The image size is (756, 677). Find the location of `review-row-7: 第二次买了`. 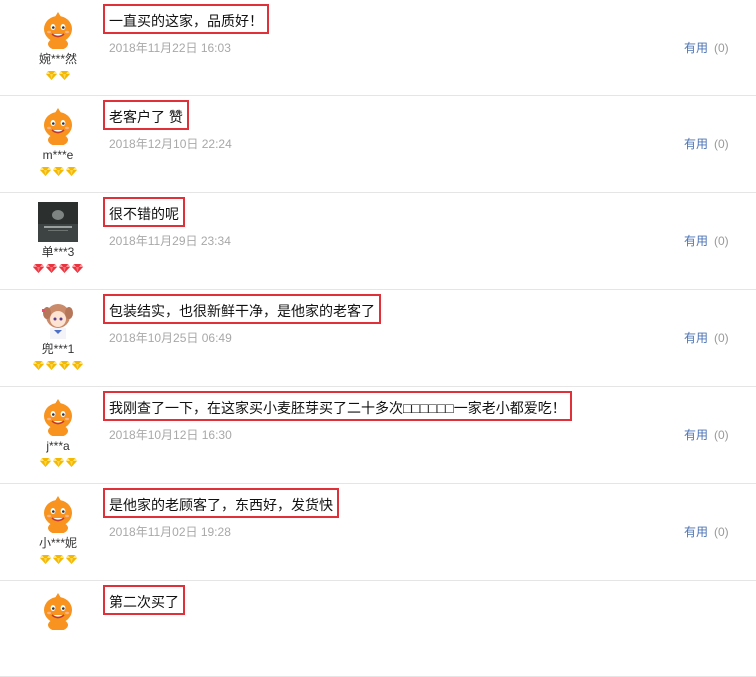

review-row-7: 第二次买了 is located at coordinates (378, 629).